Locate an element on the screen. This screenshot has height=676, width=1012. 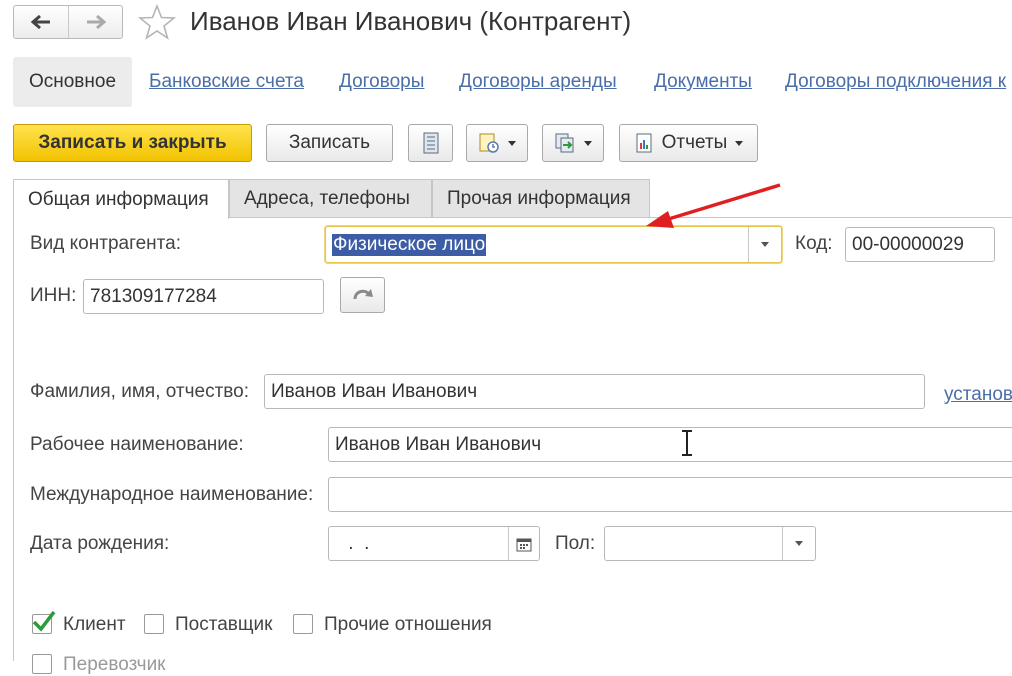
gender-select is located at coordinates (710, 543).